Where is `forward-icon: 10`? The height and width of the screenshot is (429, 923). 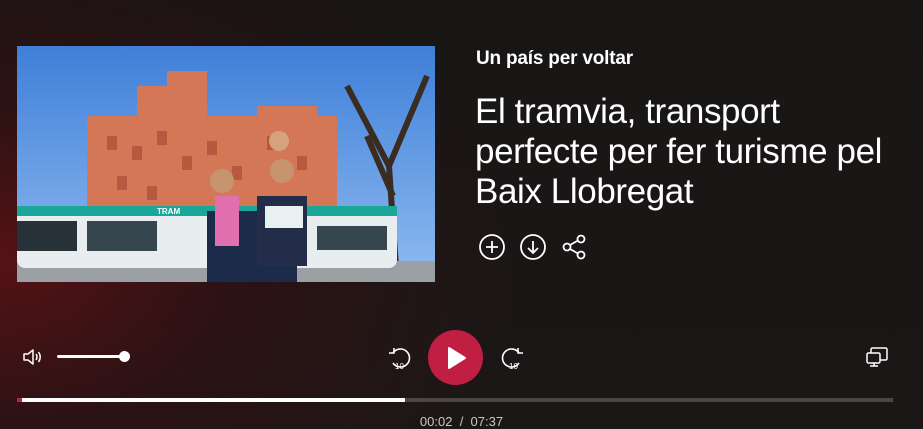
forward-icon: 10 is located at coordinates (512, 359).